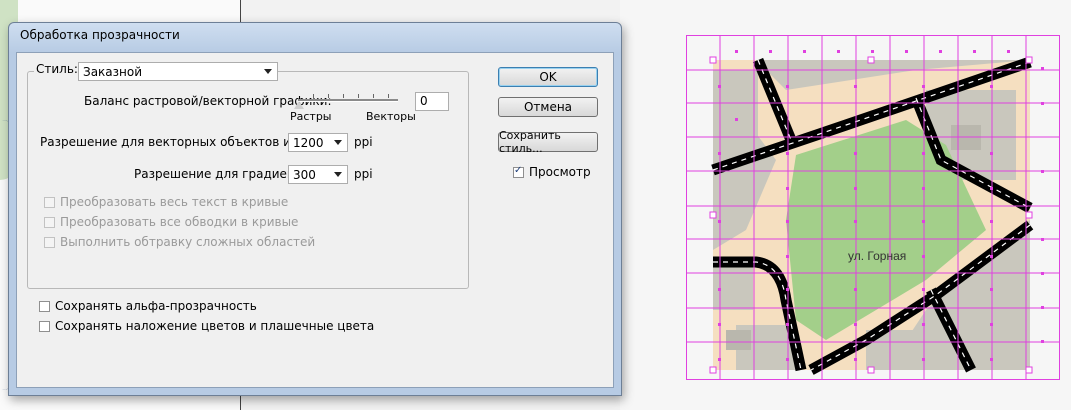  What do you see at coordinates (318, 174) in the screenshot?
I see `gradient-resolution-dropdown: 300` at bounding box center [318, 174].